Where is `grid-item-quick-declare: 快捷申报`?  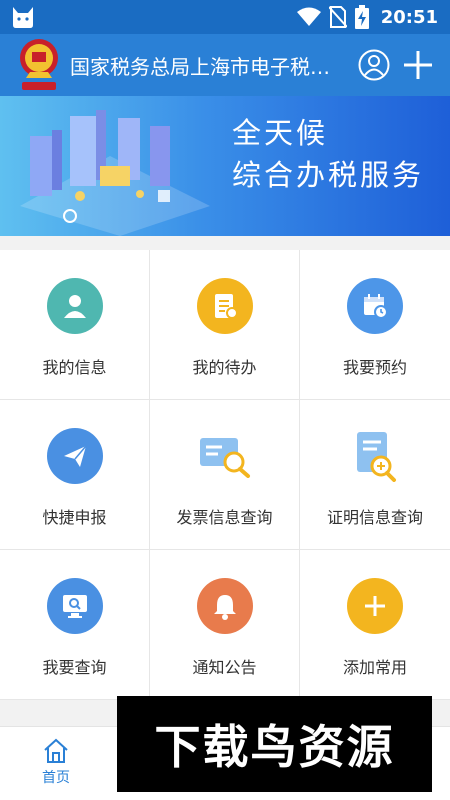 grid-item-quick-declare: 快捷申报 is located at coordinates (75, 475).